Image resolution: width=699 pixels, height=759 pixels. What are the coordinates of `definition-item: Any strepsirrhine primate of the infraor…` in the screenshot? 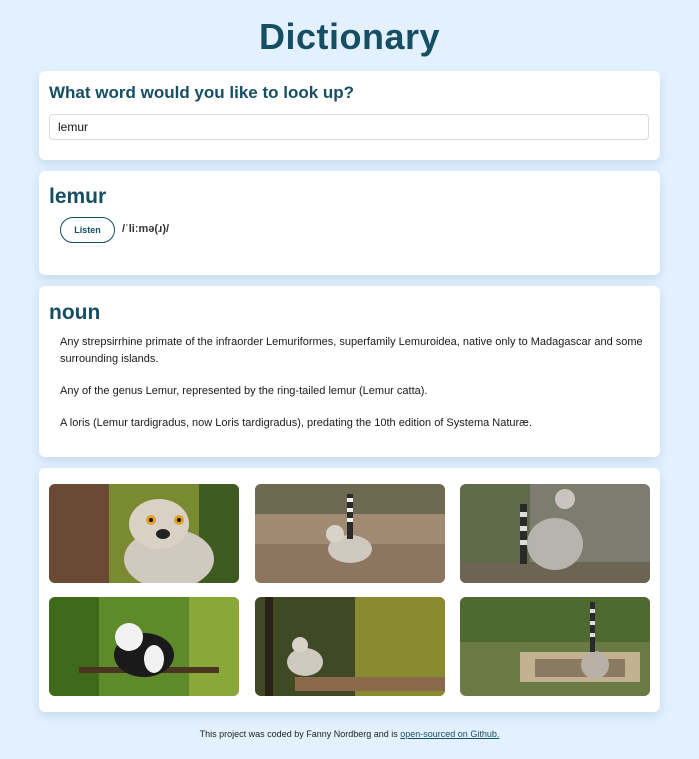 It's located at (351, 350).